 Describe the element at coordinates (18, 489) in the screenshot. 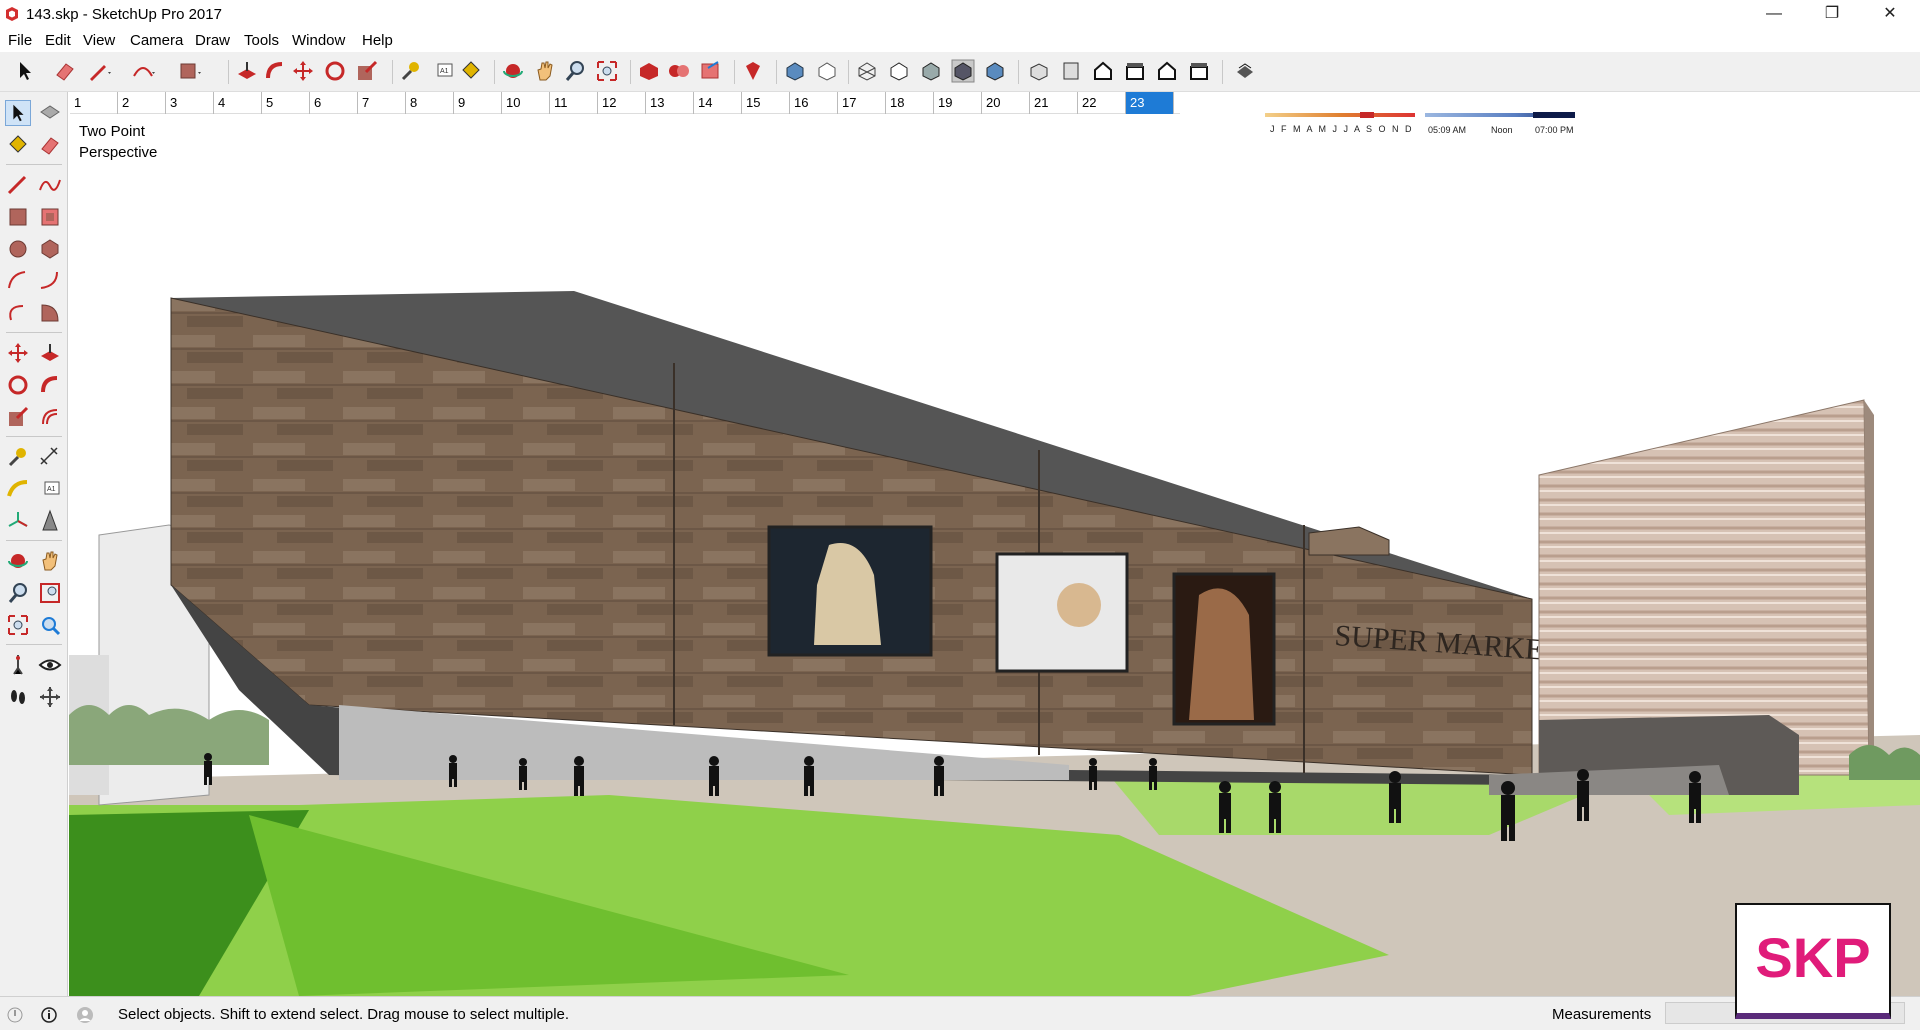

I see `protractor-icon` at that location.